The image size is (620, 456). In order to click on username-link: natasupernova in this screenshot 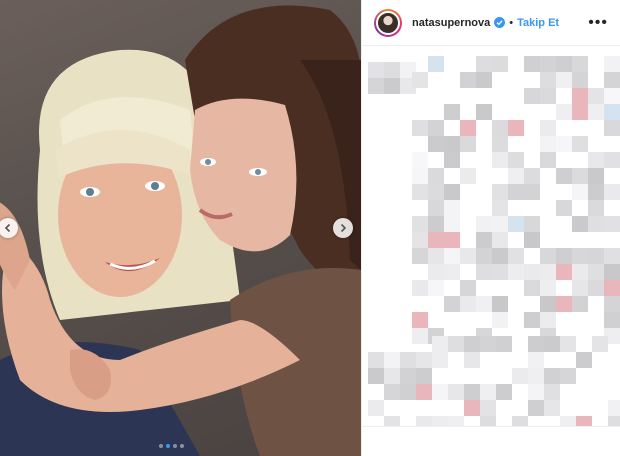, I will do `click(451, 23)`.